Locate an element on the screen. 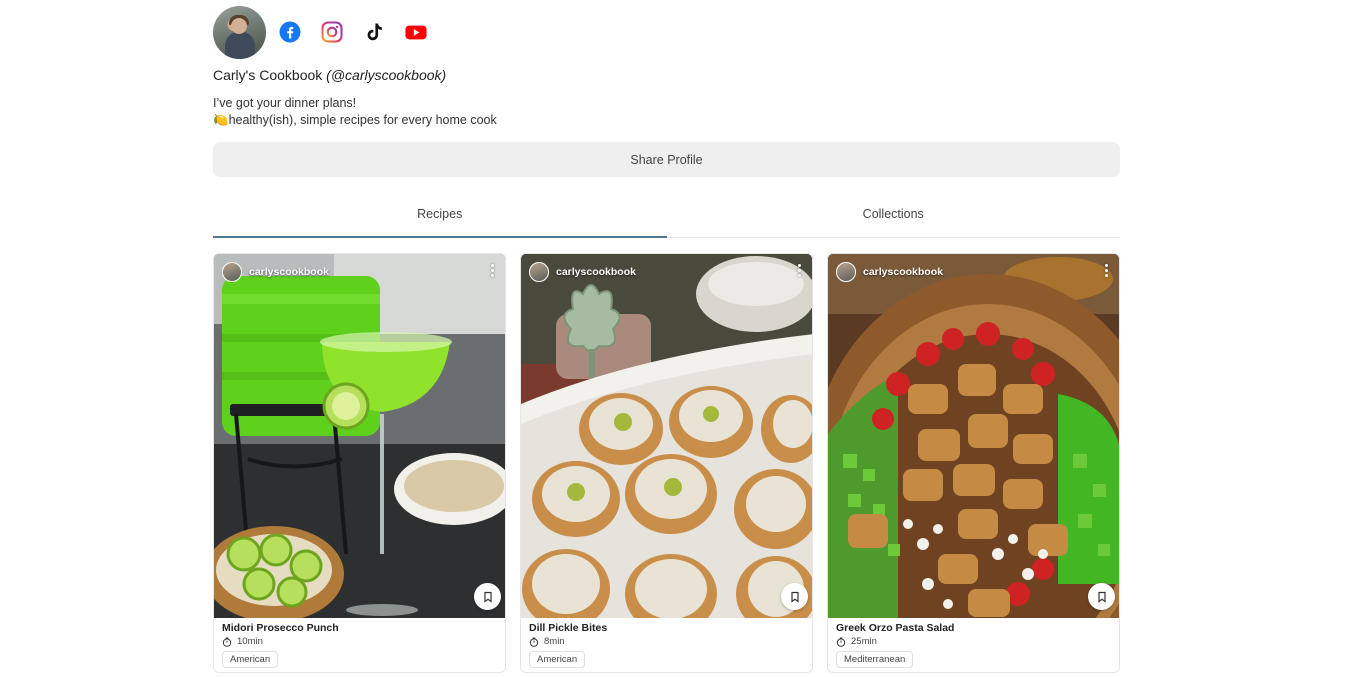  lemon-icon: 🍋 is located at coordinates (221, 120).